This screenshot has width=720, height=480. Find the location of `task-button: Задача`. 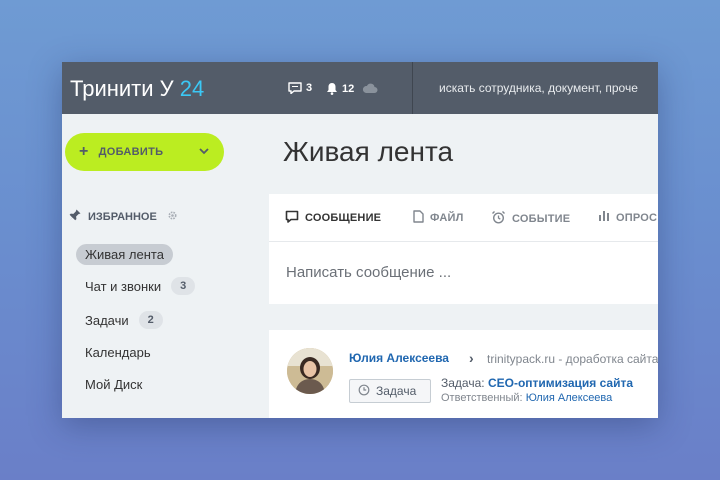

task-button: Задача is located at coordinates (390, 391).